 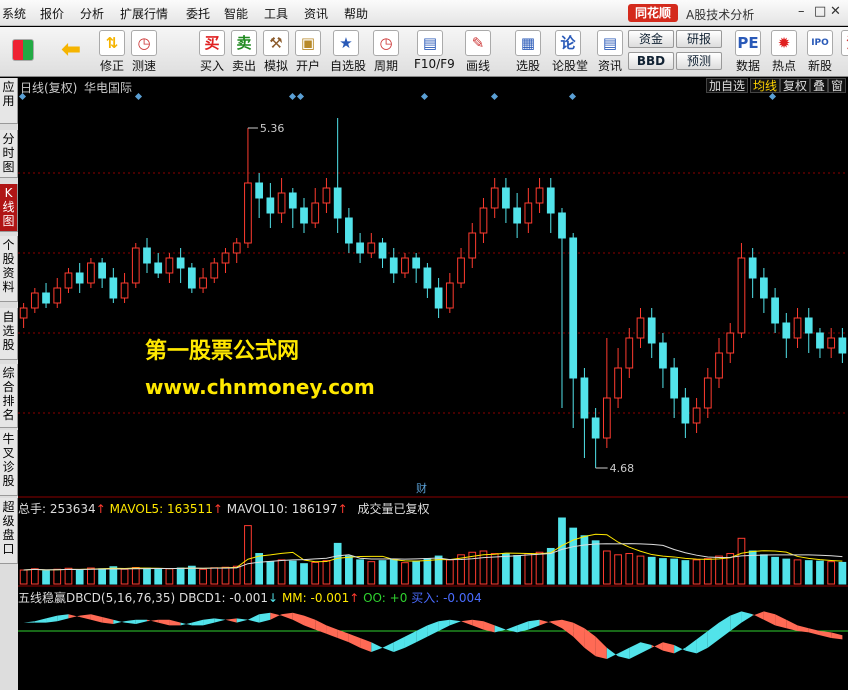 What do you see at coordinates (434, 52) in the screenshot?
I see `toolbar-button-document: ▤ F10/F9` at bounding box center [434, 52].